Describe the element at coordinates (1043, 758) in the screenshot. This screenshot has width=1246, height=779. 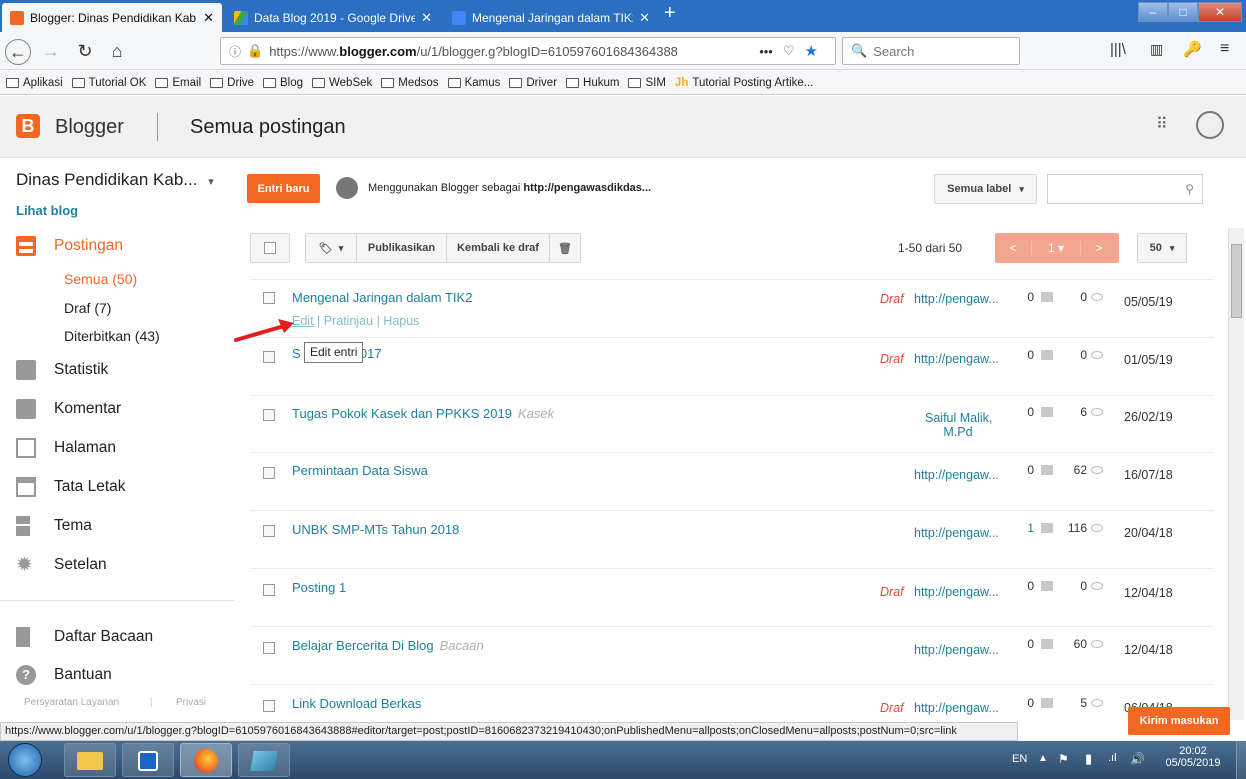
I see `tray-expand-icon: ▲` at that location.